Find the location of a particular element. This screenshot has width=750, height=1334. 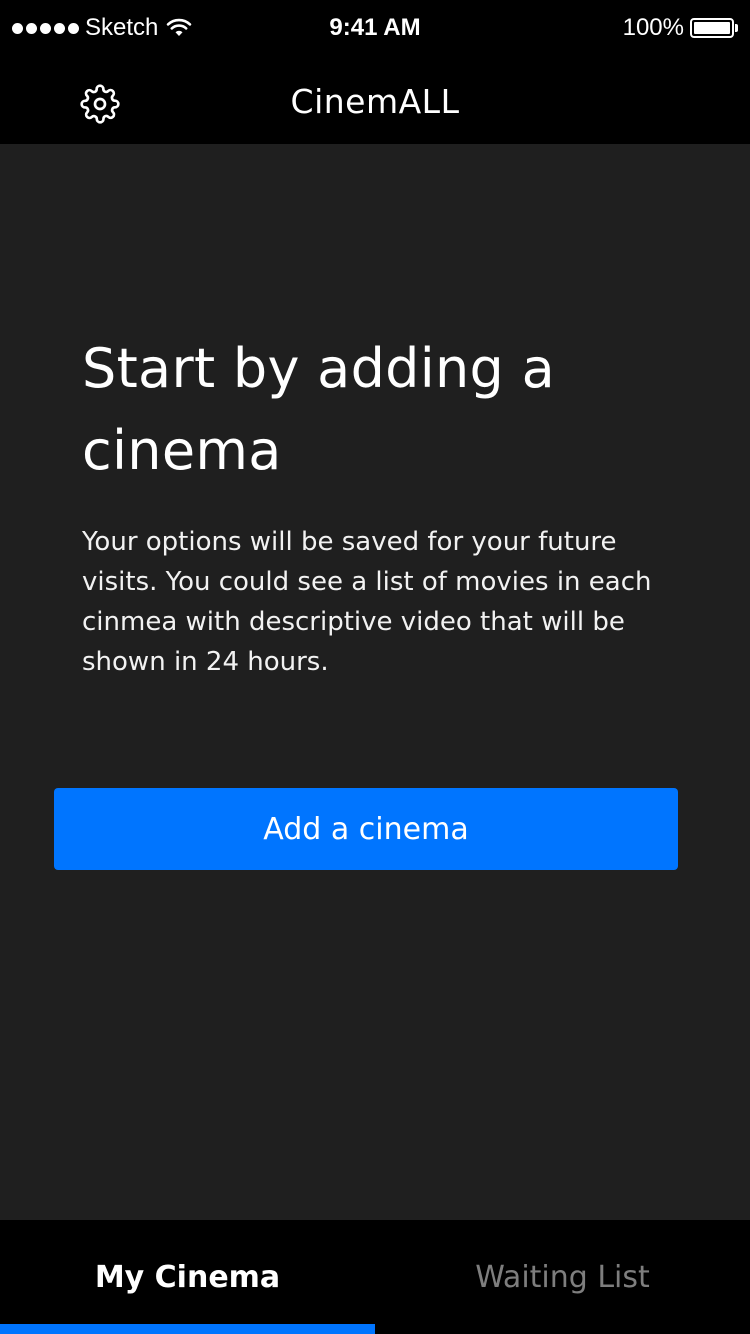

battery-tip is located at coordinates (736, 28).